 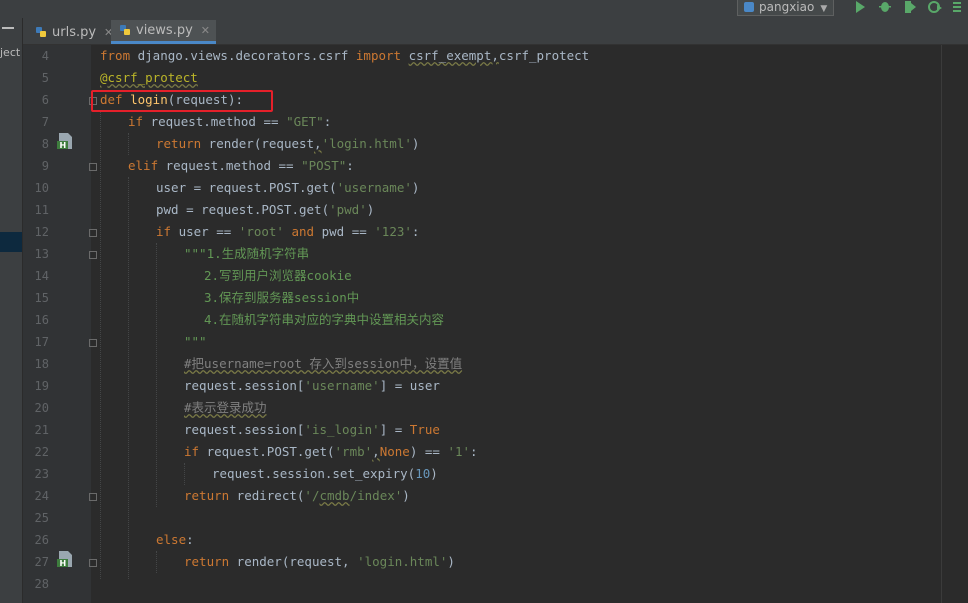 What do you see at coordinates (959, 7) in the screenshot?
I see `run-with-icon` at bounding box center [959, 7].